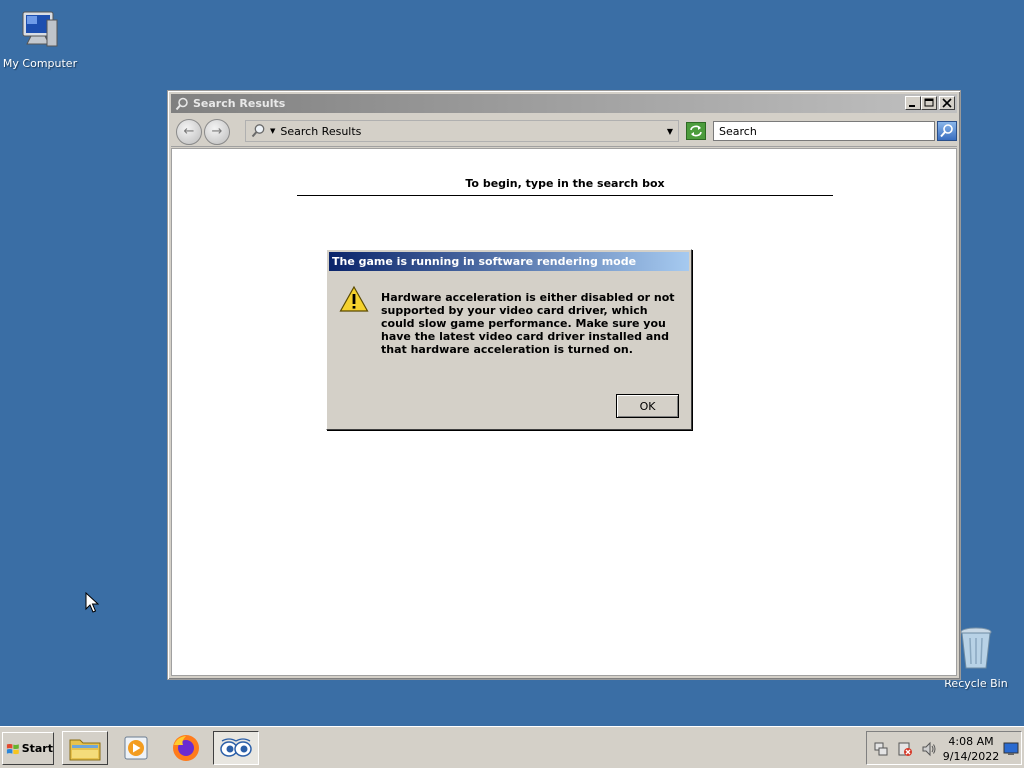 This screenshot has width=1024, height=768. I want to click on taskbar-game-button, so click(236, 748).